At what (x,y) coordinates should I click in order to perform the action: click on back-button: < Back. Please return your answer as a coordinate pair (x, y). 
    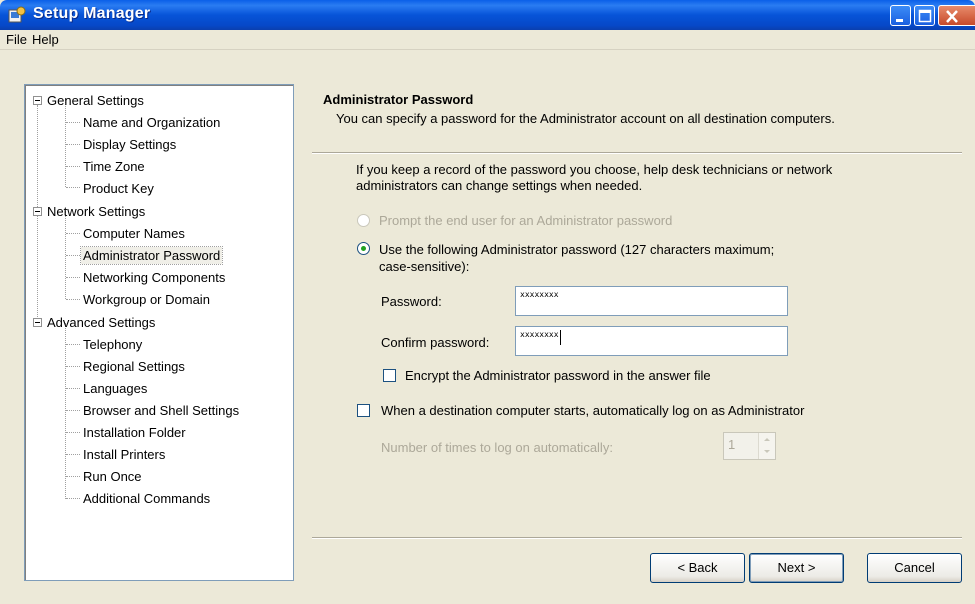
    Looking at the image, I should click on (697, 568).